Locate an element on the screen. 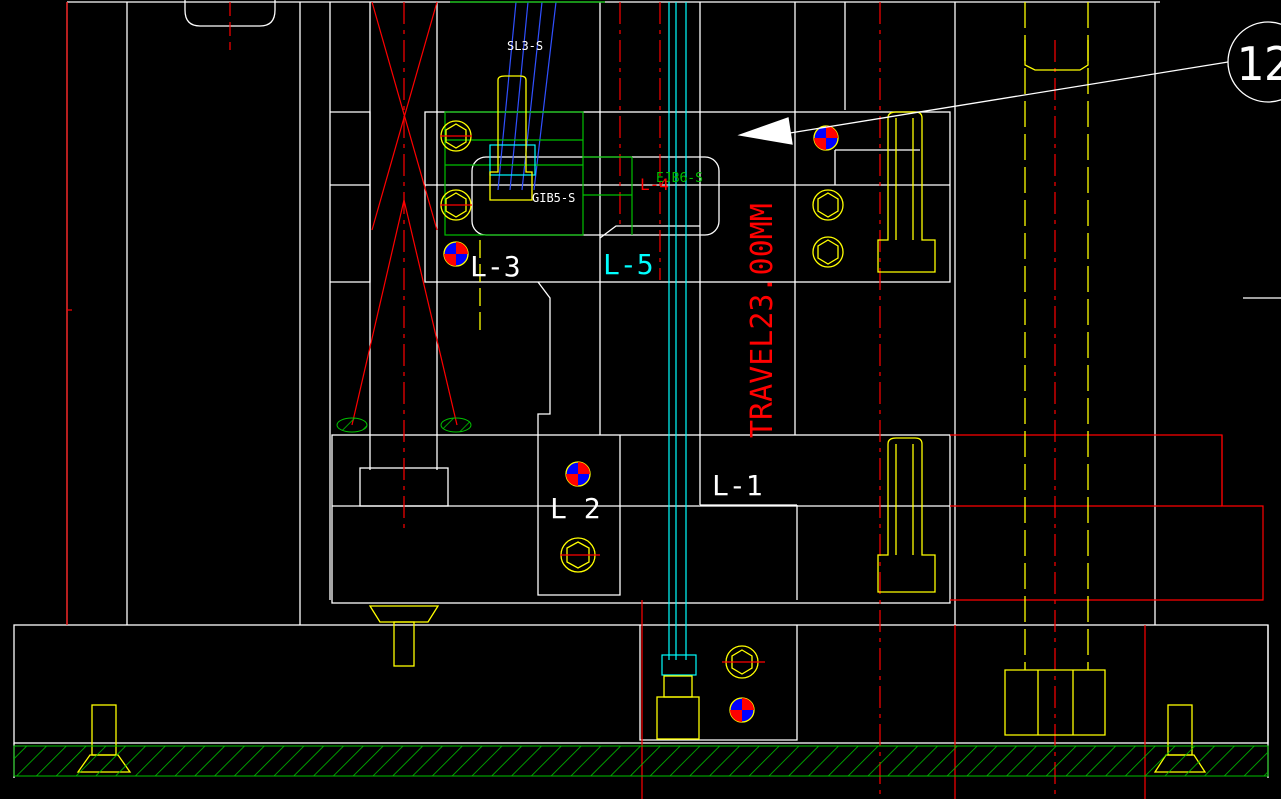 The height and width of the screenshot is (799, 1281). label-l4: L-4 is located at coordinates (654, 184).